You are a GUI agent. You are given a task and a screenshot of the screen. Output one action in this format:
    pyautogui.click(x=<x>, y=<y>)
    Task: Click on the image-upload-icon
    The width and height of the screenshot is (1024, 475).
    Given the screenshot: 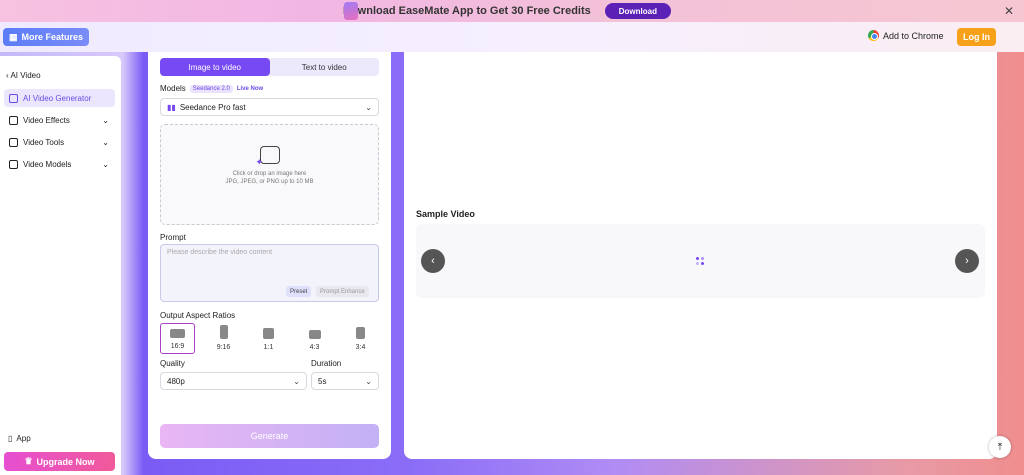 What is the action you would take?
    pyautogui.click(x=268, y=157)
    